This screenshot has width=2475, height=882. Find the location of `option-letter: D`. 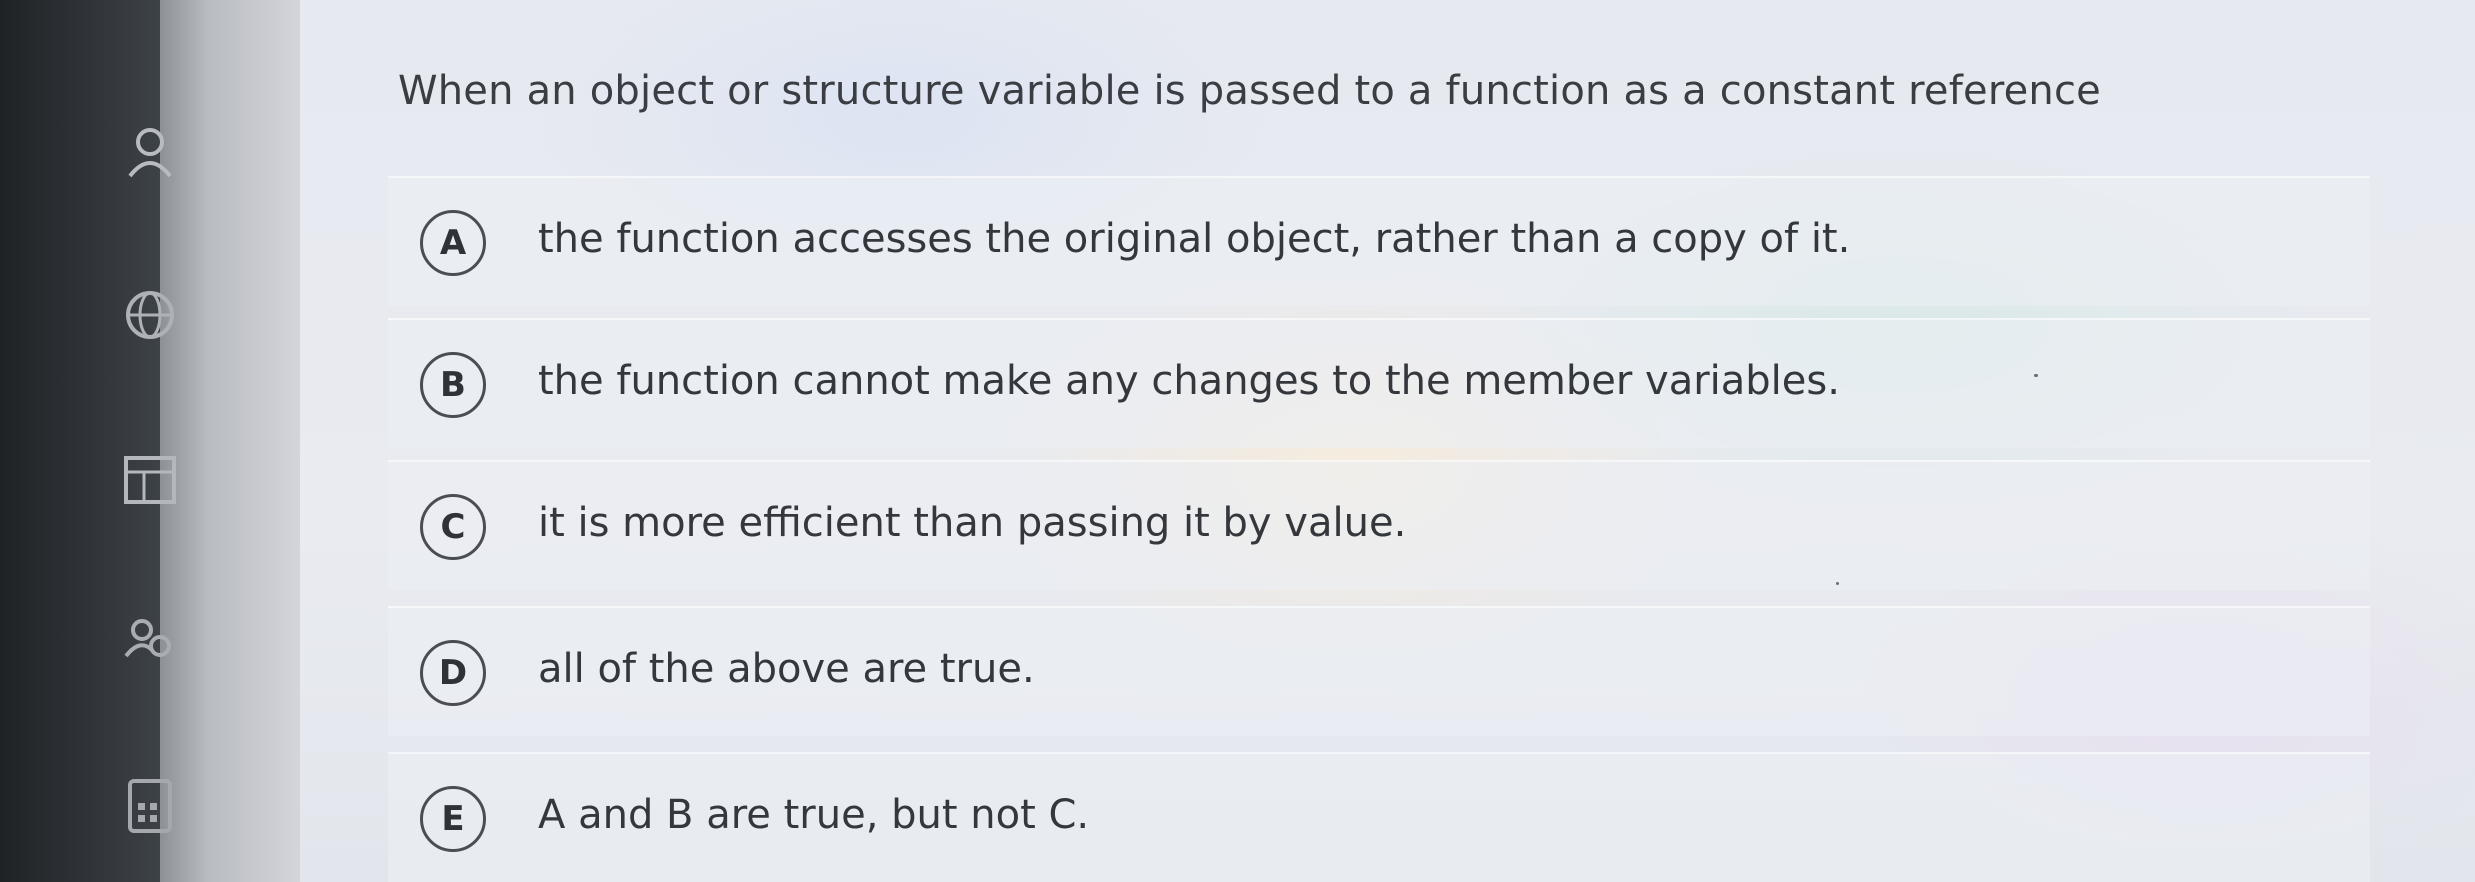

option-letter: D is located at coordinates (453, 673).